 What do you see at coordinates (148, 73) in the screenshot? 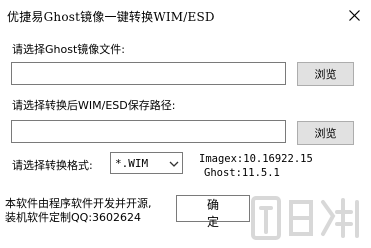
I see `ghost-image-path-input` at bounding box center [148, 73].